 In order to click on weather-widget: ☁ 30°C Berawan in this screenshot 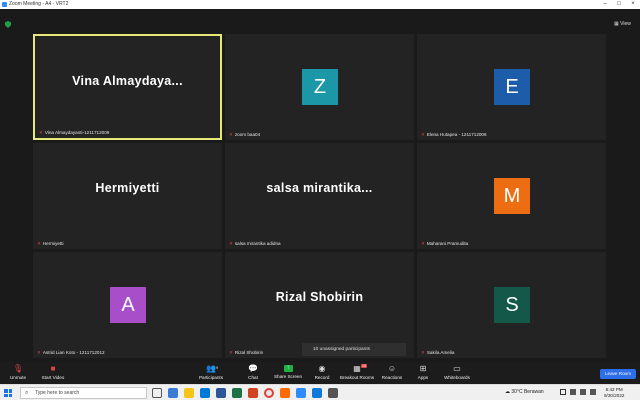, I will do `click(524, 392)`.